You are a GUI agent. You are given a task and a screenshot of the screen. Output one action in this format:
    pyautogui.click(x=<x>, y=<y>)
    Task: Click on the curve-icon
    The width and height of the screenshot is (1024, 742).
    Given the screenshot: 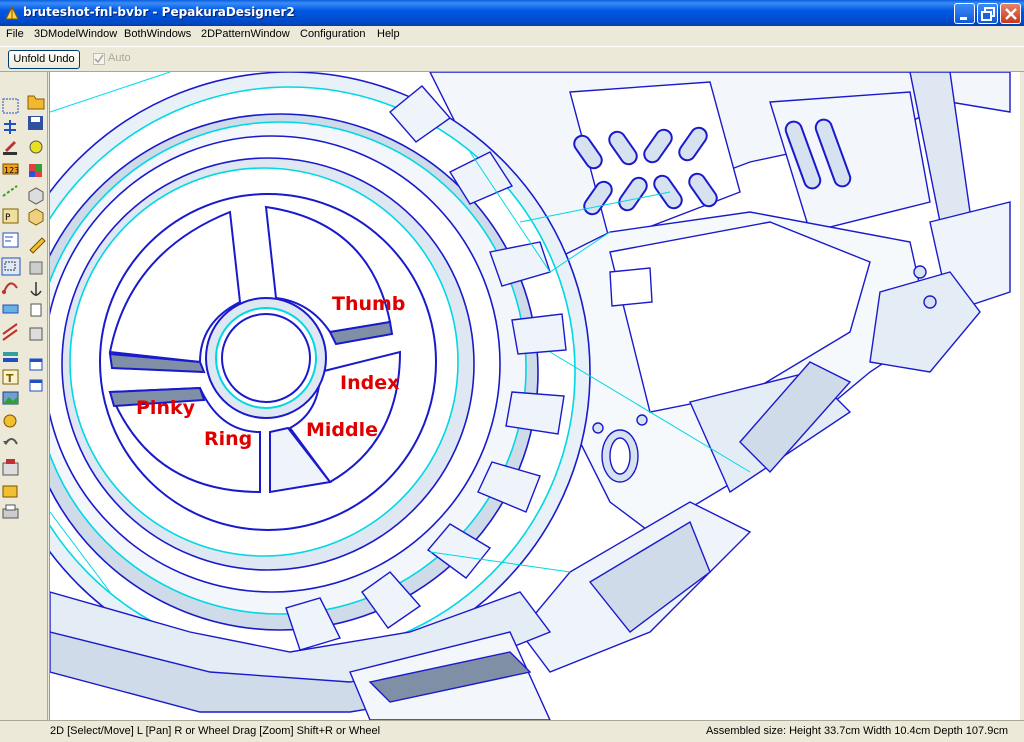 What is the action you would take?
    pyautogui.click(x=10, y=288)
    